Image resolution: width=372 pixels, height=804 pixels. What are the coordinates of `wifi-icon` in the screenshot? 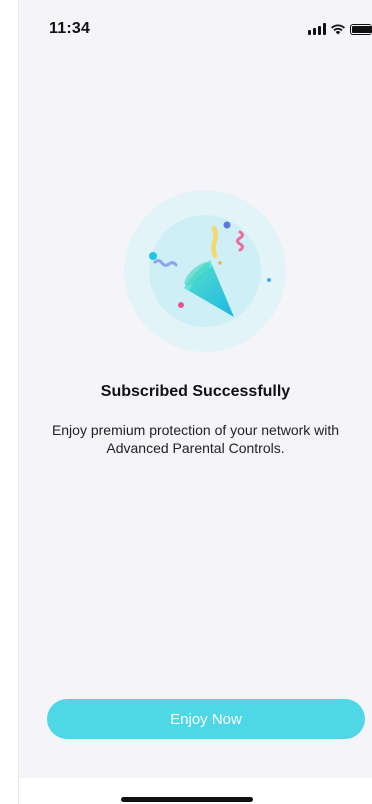 It's located at (338, 29).